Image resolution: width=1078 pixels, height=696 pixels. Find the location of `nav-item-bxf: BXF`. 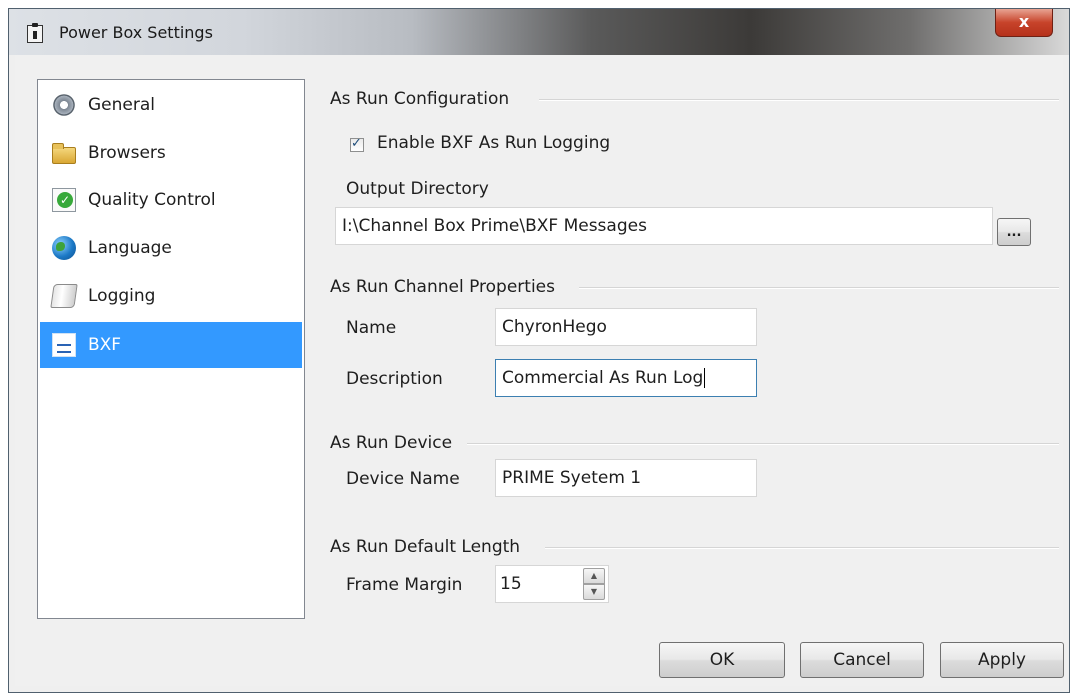

nav-item-bxf: BXF is located at coordinates (171, 345).